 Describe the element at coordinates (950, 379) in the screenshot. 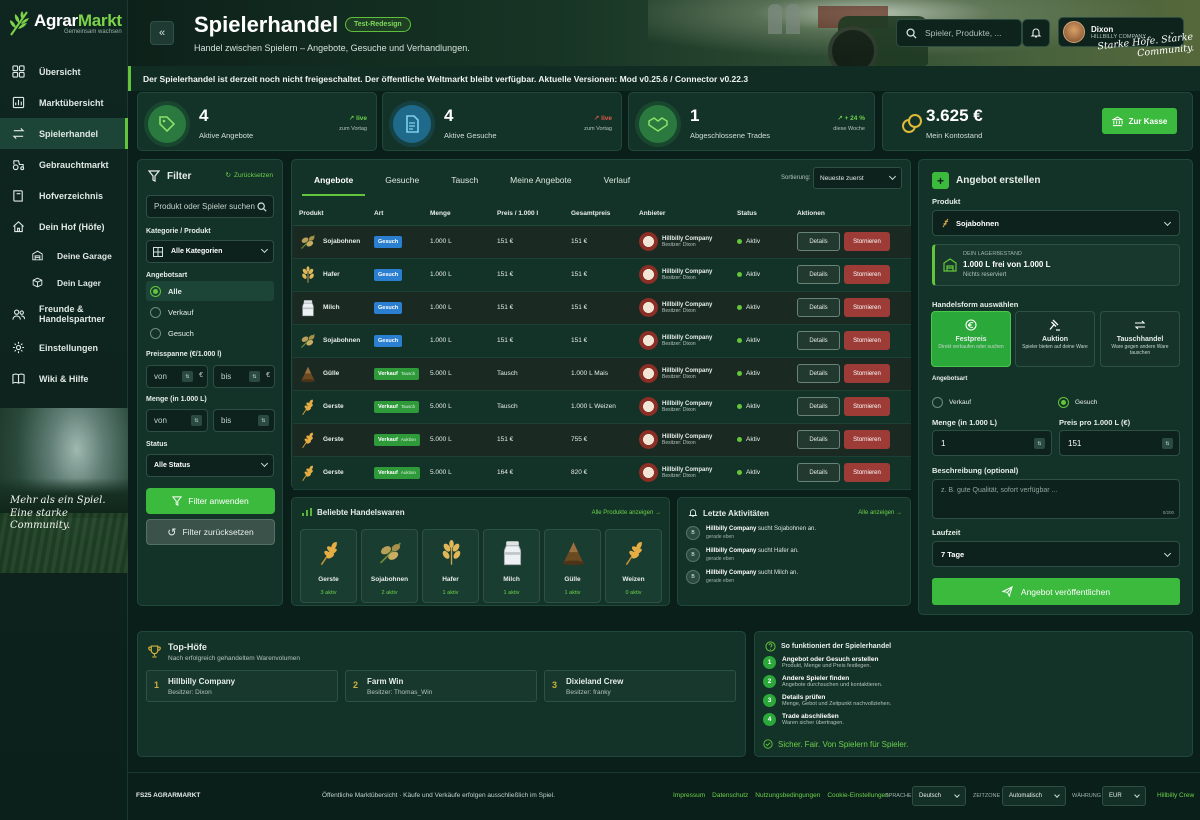

I see `offer-type-label: Angebotsart` at that location.